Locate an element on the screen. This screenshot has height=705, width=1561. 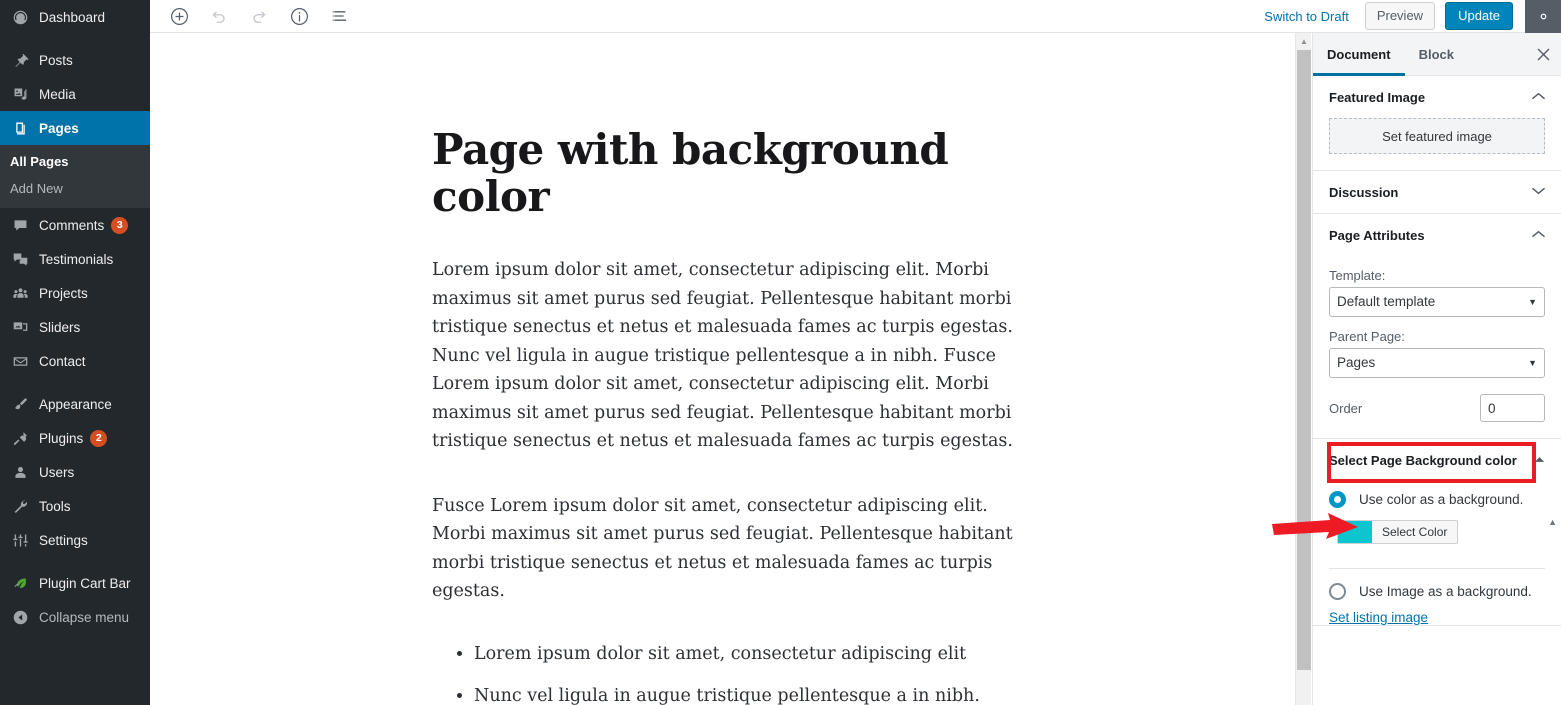
sidebar-item-testimonials: Testimonials is located at coordinates (75, 259).